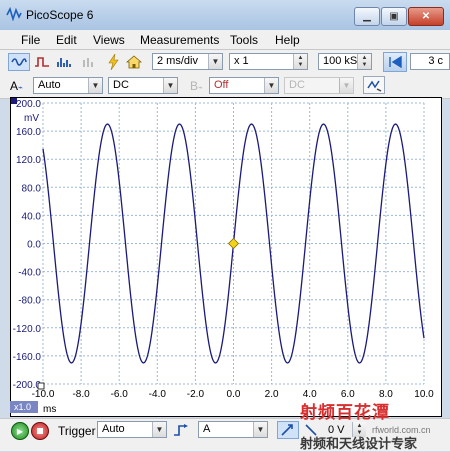 The width and height of the screenshot is (450, 452). I want to click on channel-b-coupling-value: DC, so click(297, 85).